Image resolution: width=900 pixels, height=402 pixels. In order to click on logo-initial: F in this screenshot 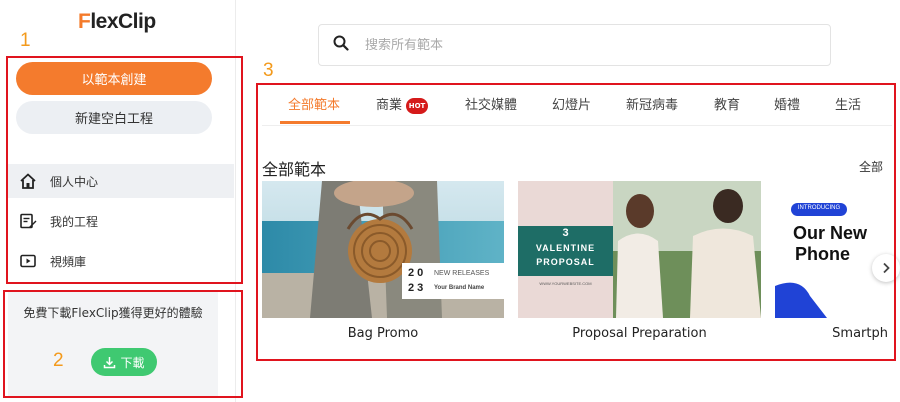, I will do `click(84, 21)`.